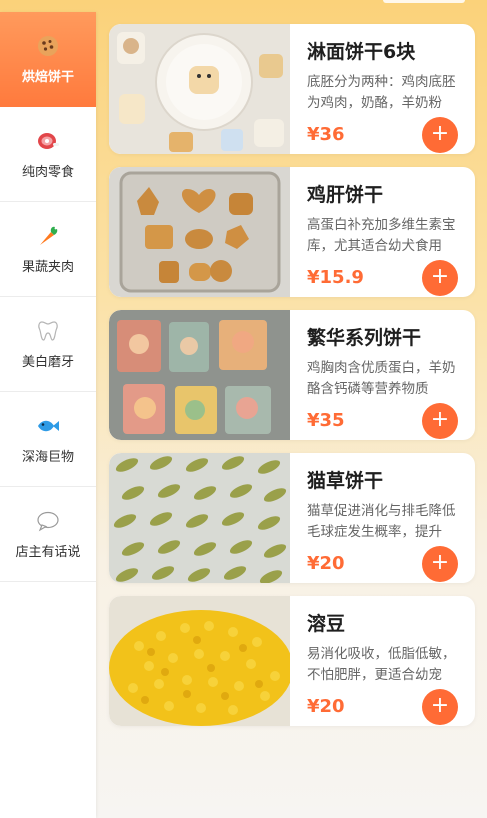 Image resolution: width=487 pixels, height=818 pixels. I want to click on product-price: ¥35, so click(326, 420).